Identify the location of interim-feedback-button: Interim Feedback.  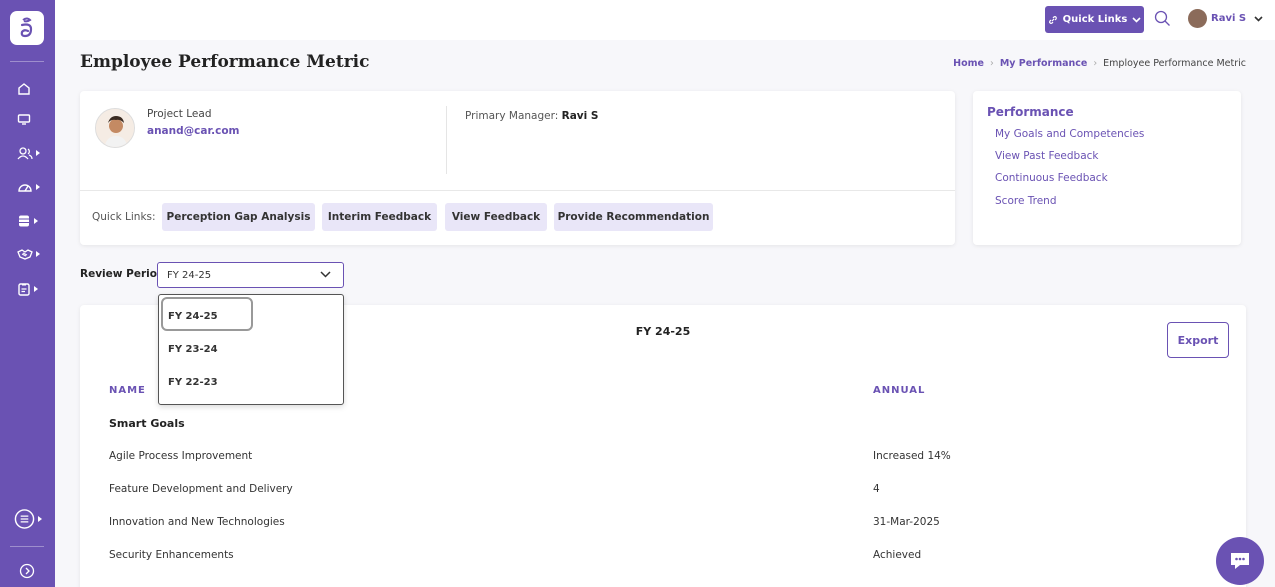
(379, 217).